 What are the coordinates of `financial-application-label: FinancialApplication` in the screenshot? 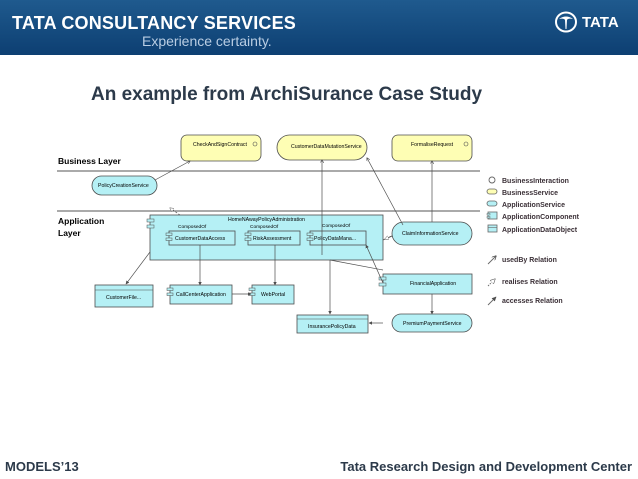 It's located at (433, 284).